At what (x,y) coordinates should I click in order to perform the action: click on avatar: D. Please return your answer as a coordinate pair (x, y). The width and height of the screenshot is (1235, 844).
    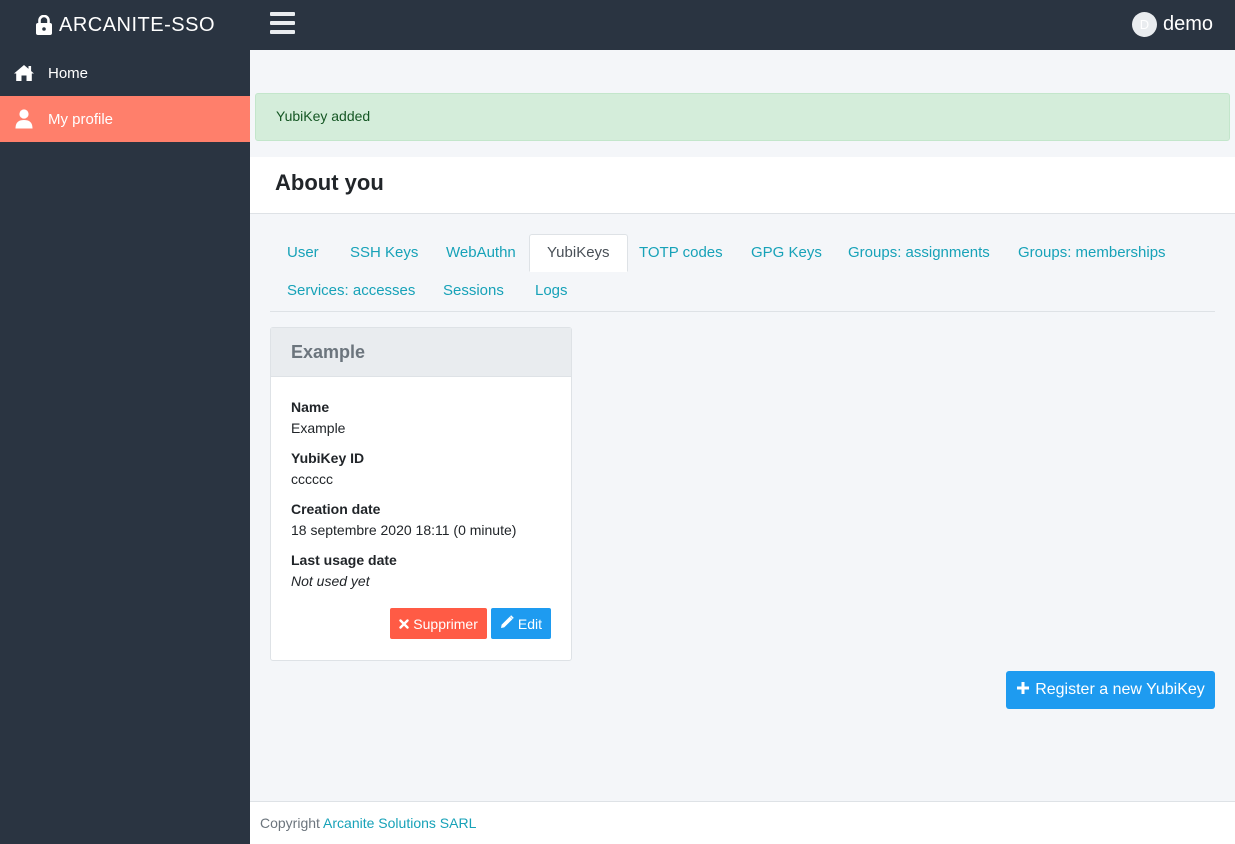
    Looking at the image, I should click on (1144, 24).